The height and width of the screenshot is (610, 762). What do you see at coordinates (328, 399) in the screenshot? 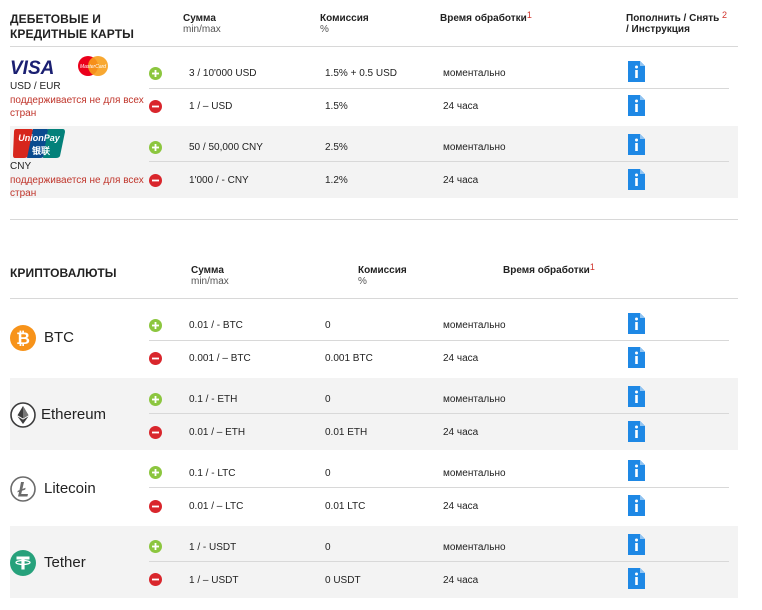
I see `eth-deposit-fee: 0` at bounding box center [328, 399].